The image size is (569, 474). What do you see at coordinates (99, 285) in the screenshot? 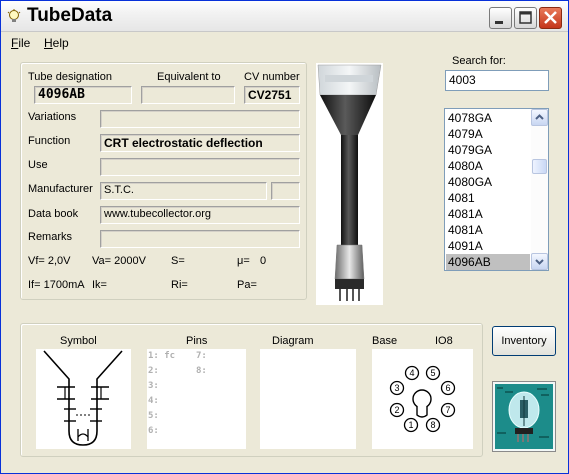
I see `ik-value: Ik=` at bounding box center [99, 285].